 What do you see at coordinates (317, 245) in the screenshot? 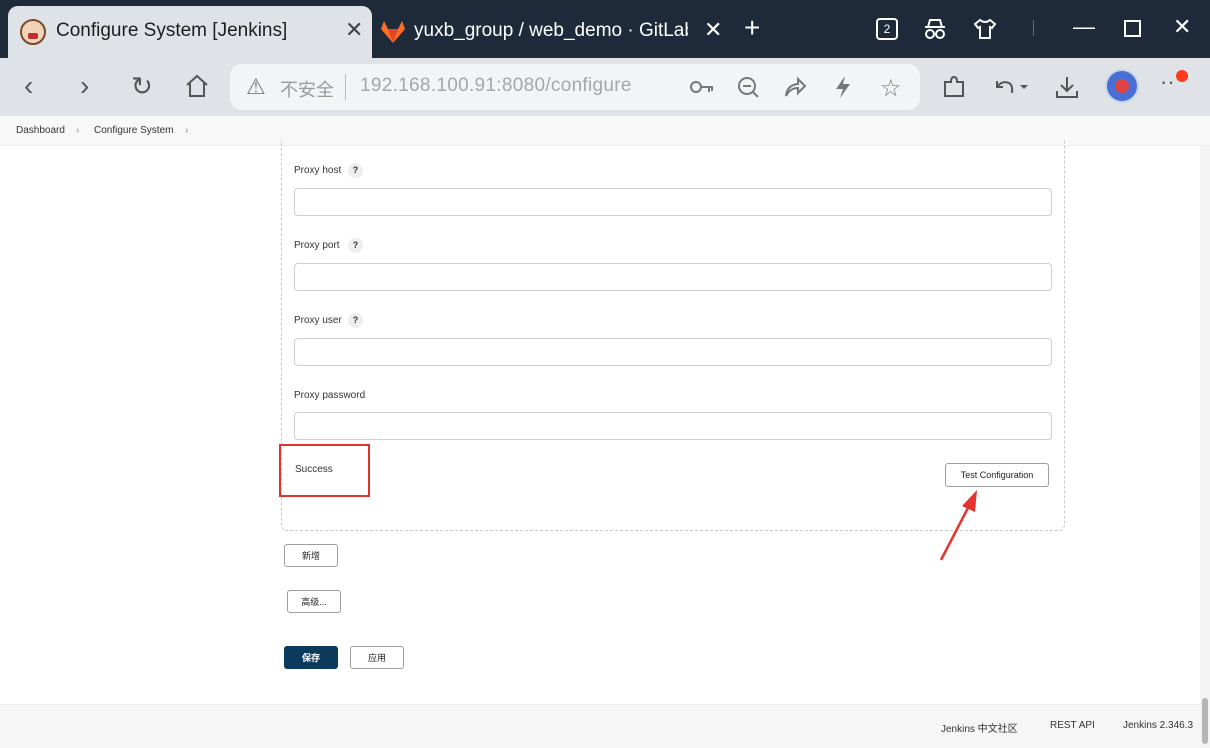
I see `proxy-port-label: Proxy port` at bounding box center [317, 245].